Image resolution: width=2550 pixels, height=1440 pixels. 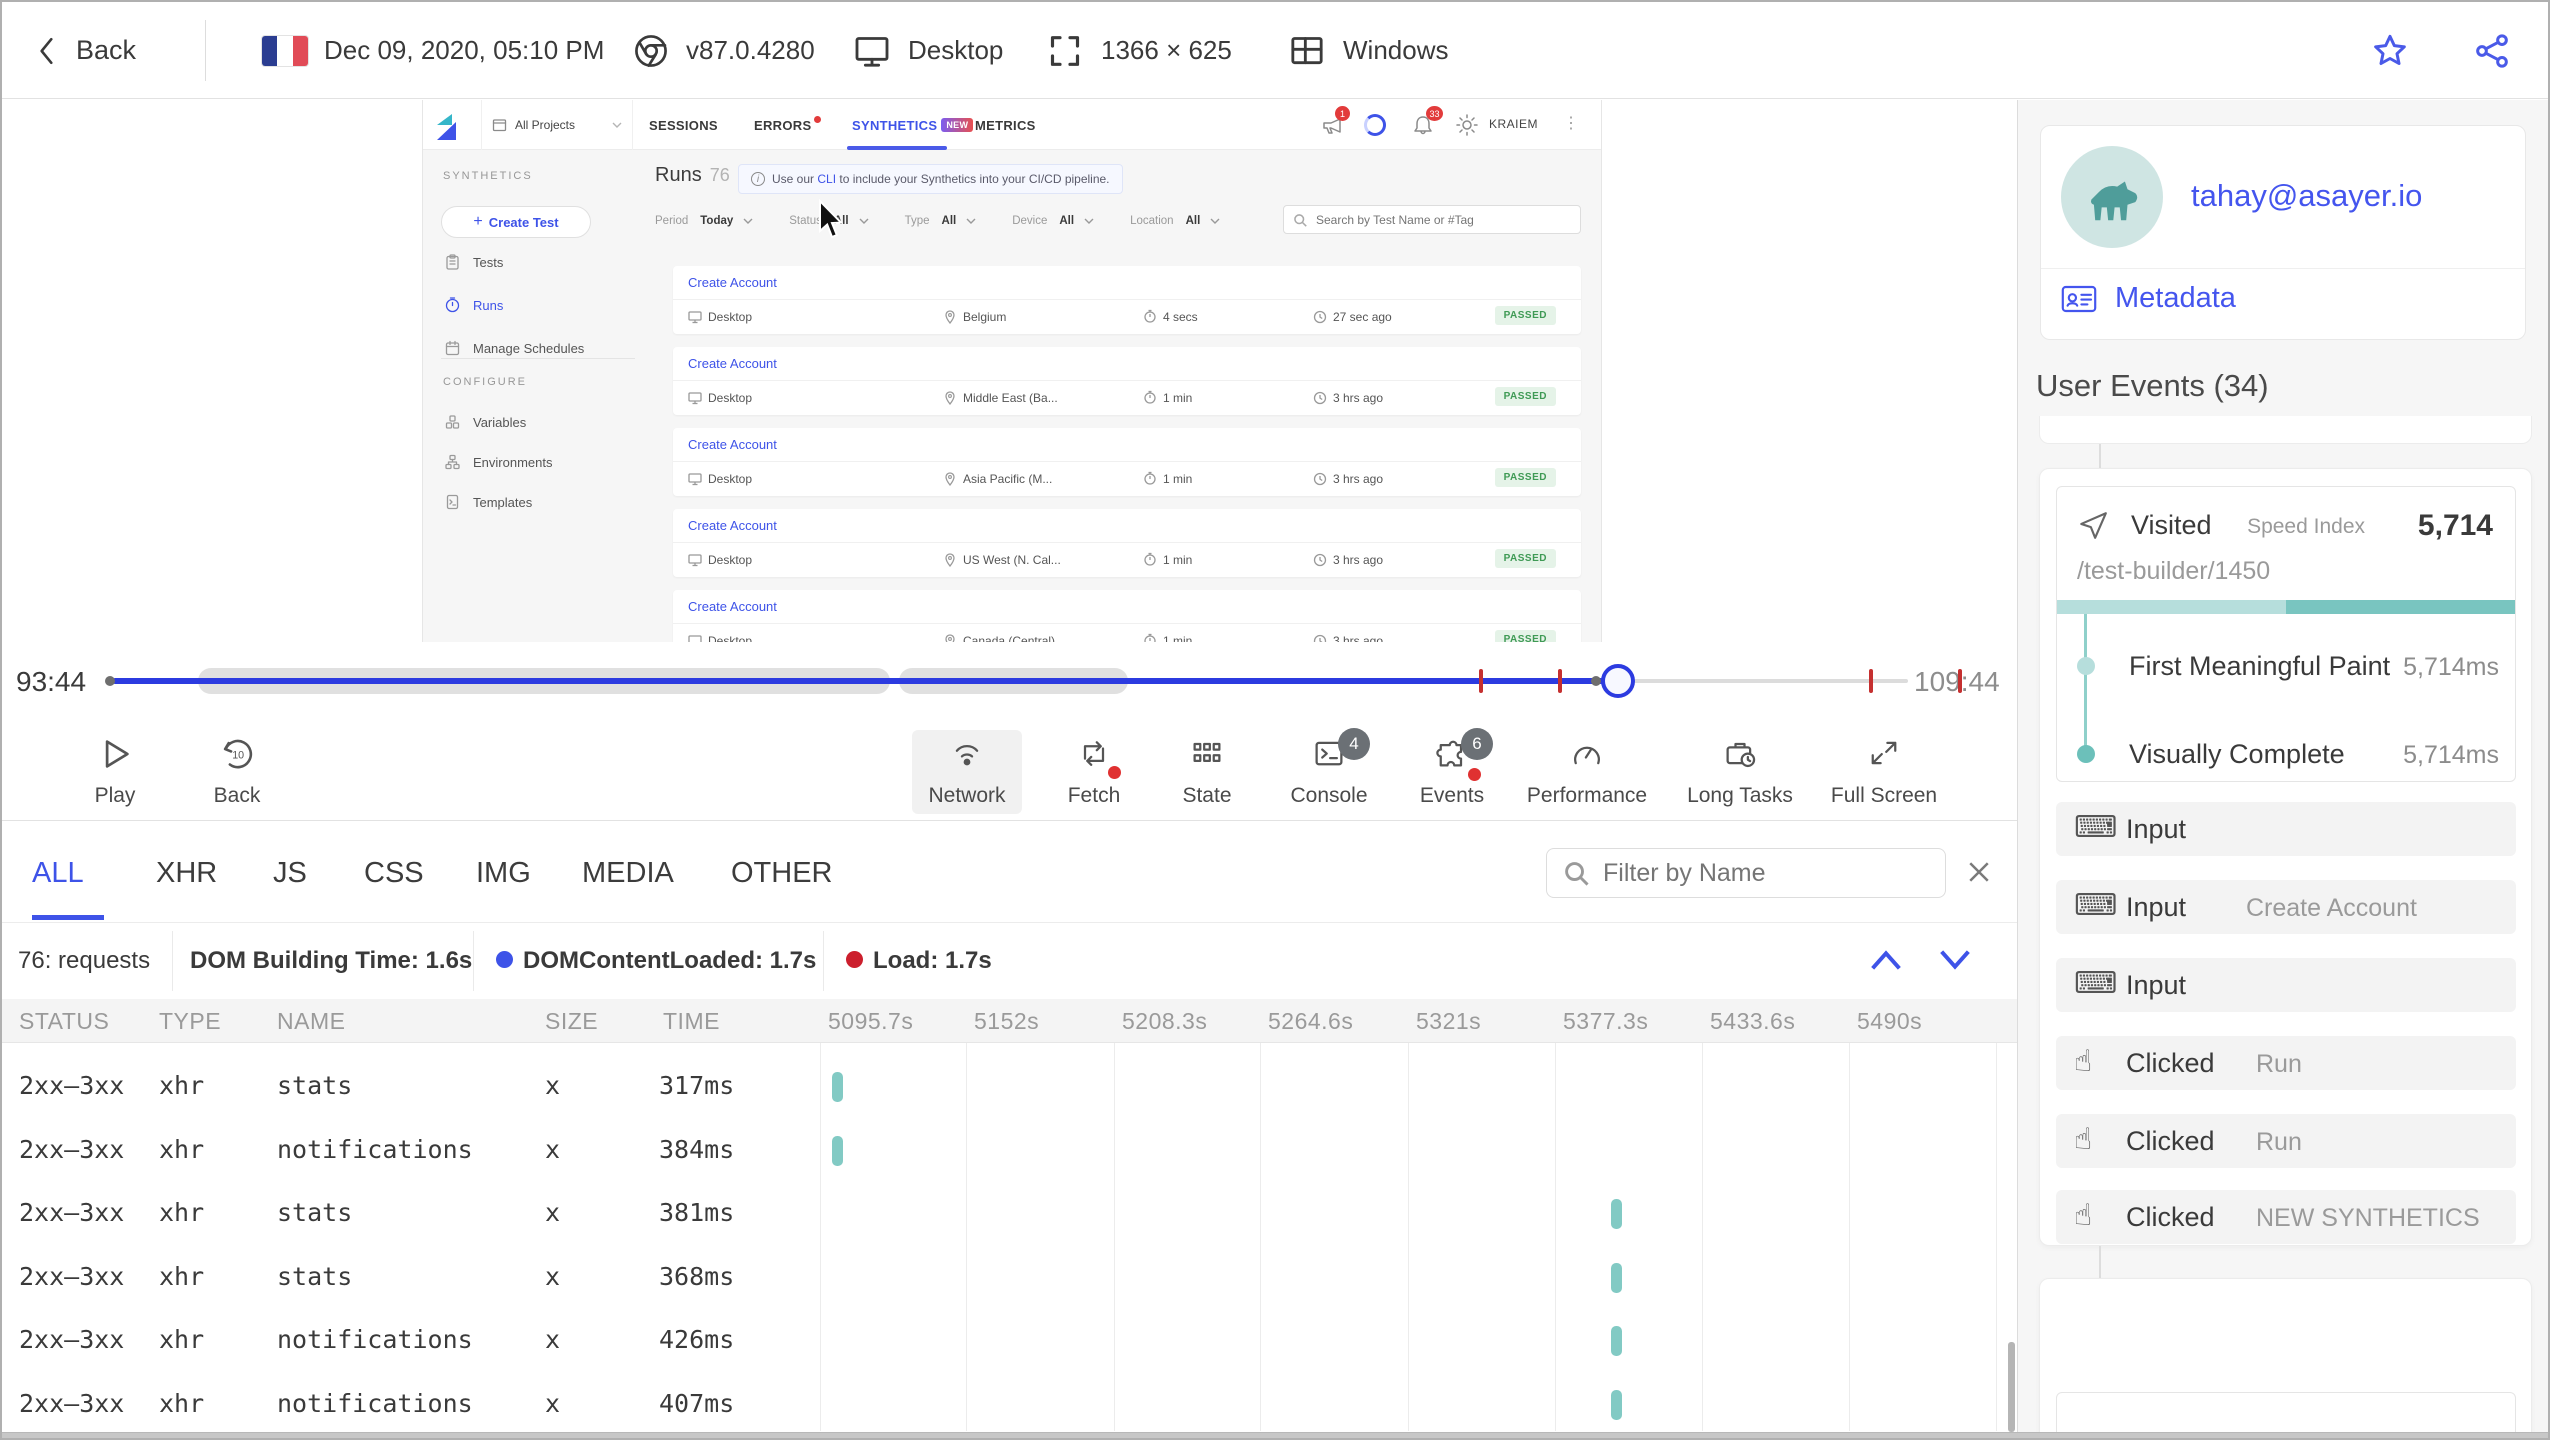 What do you see at coordinates (2492, 51) in the screenshot?
I see `share-icon` at bounding box center [2492, 51].